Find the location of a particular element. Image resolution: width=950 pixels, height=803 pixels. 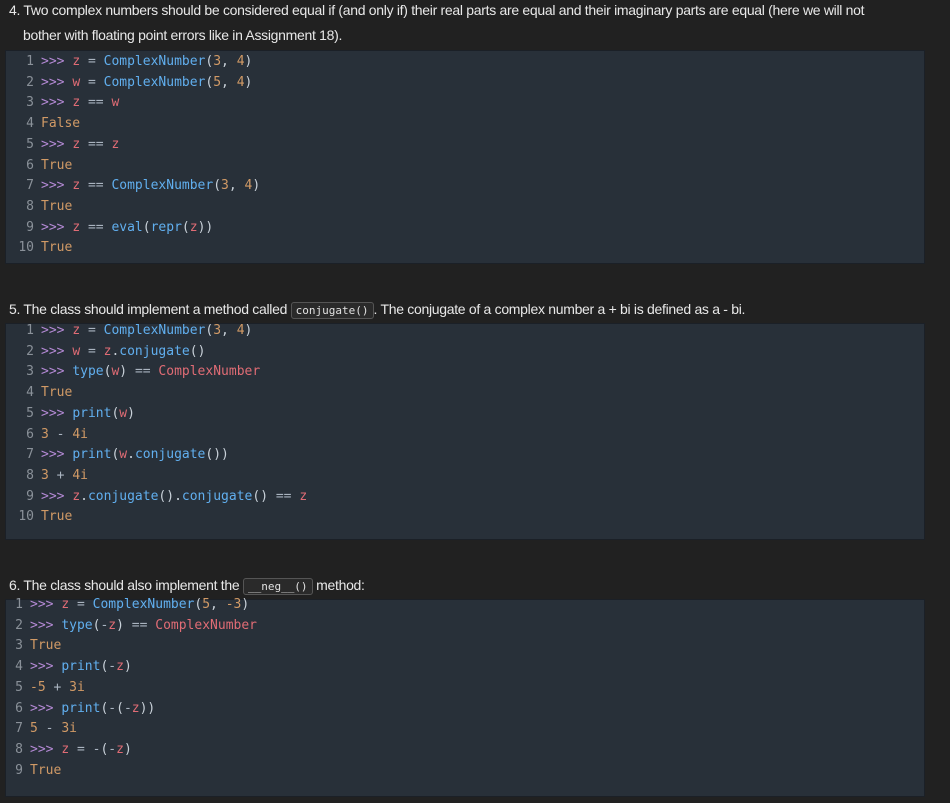

conjugate-inline-code: conjugate() is located at coordinates (332, 310).